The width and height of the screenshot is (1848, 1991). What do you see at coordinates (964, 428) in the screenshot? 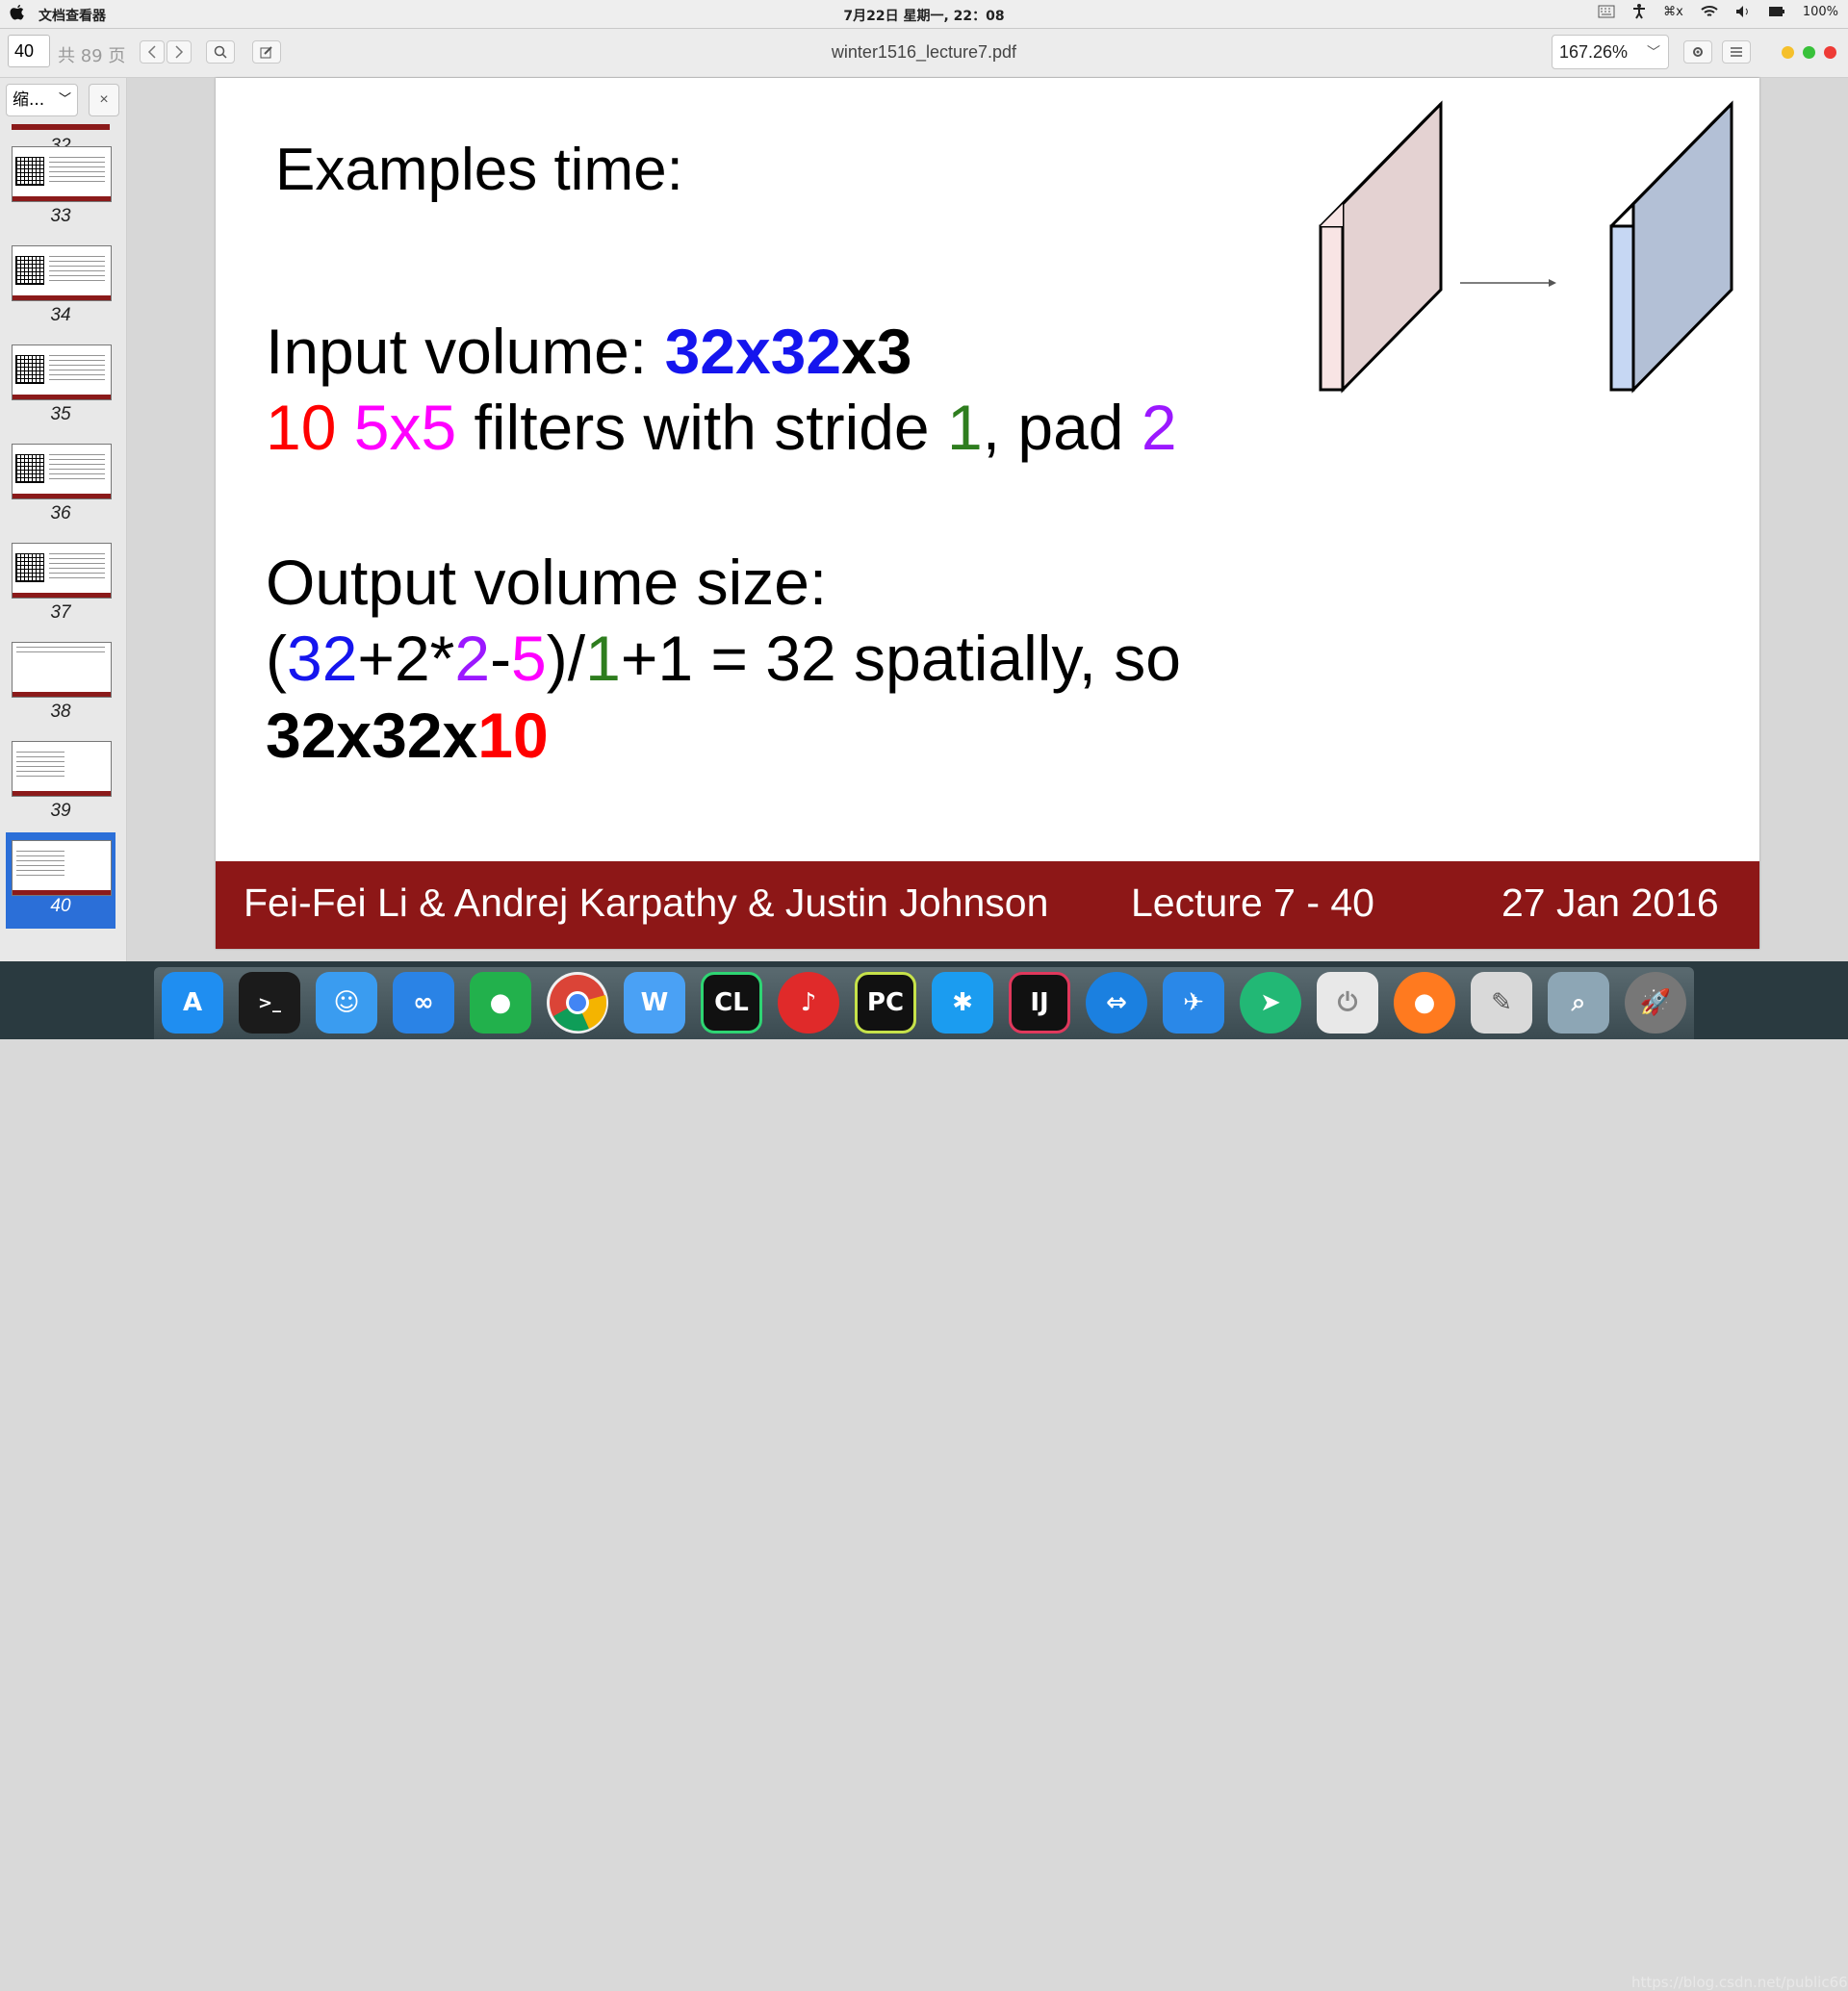
I see `stride-value: 1` at bounding box center [964, 428].